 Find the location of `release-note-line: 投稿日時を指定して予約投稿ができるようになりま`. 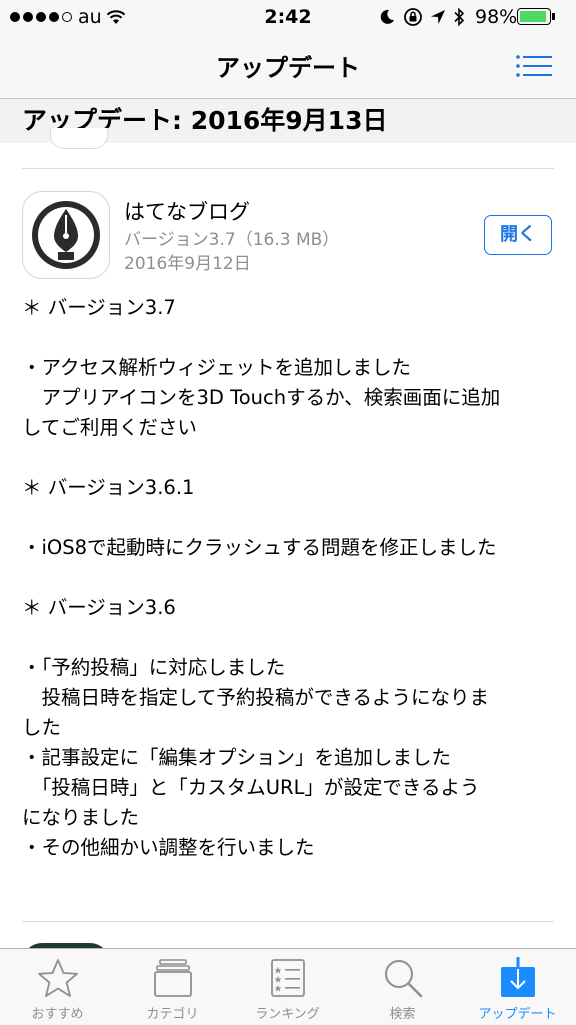

release-note-line: 投稿日時を指定して予約投稿ができるようになりま is located at coordinates (256, 697).